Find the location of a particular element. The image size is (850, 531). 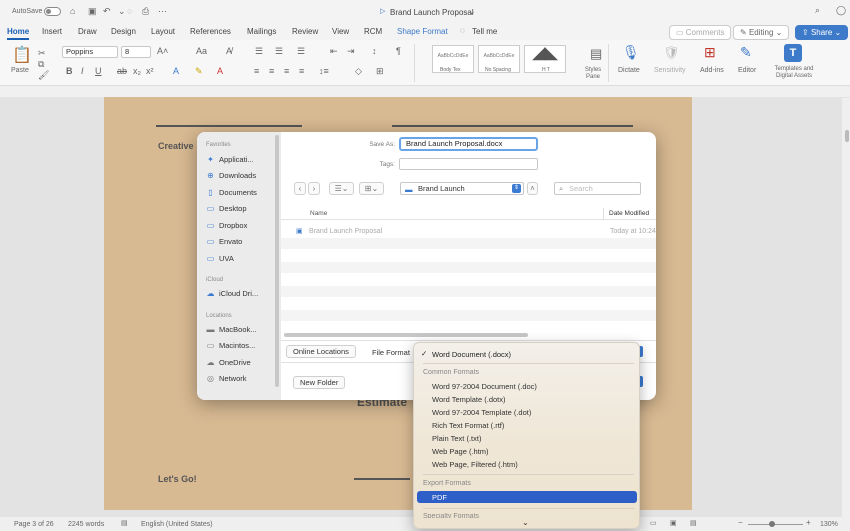

tab-draw: Draw is located at coordinates (87, 31).